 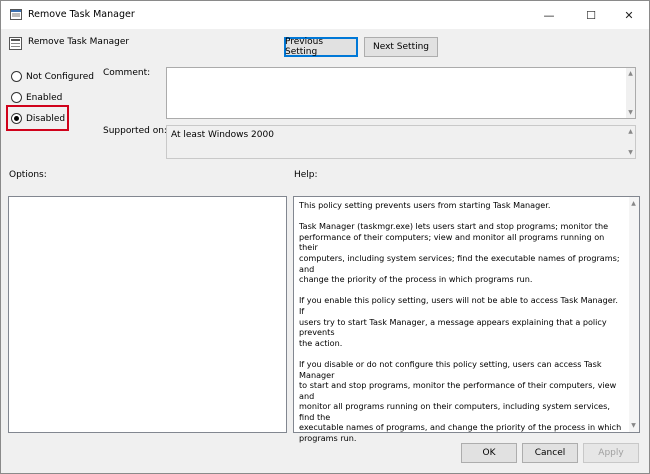 What do you see at coordinates (325, 15) in the screenshot?
I see `title-bar: Remove Task Manager — ☐ ✕` at bounding box center [325, 15].